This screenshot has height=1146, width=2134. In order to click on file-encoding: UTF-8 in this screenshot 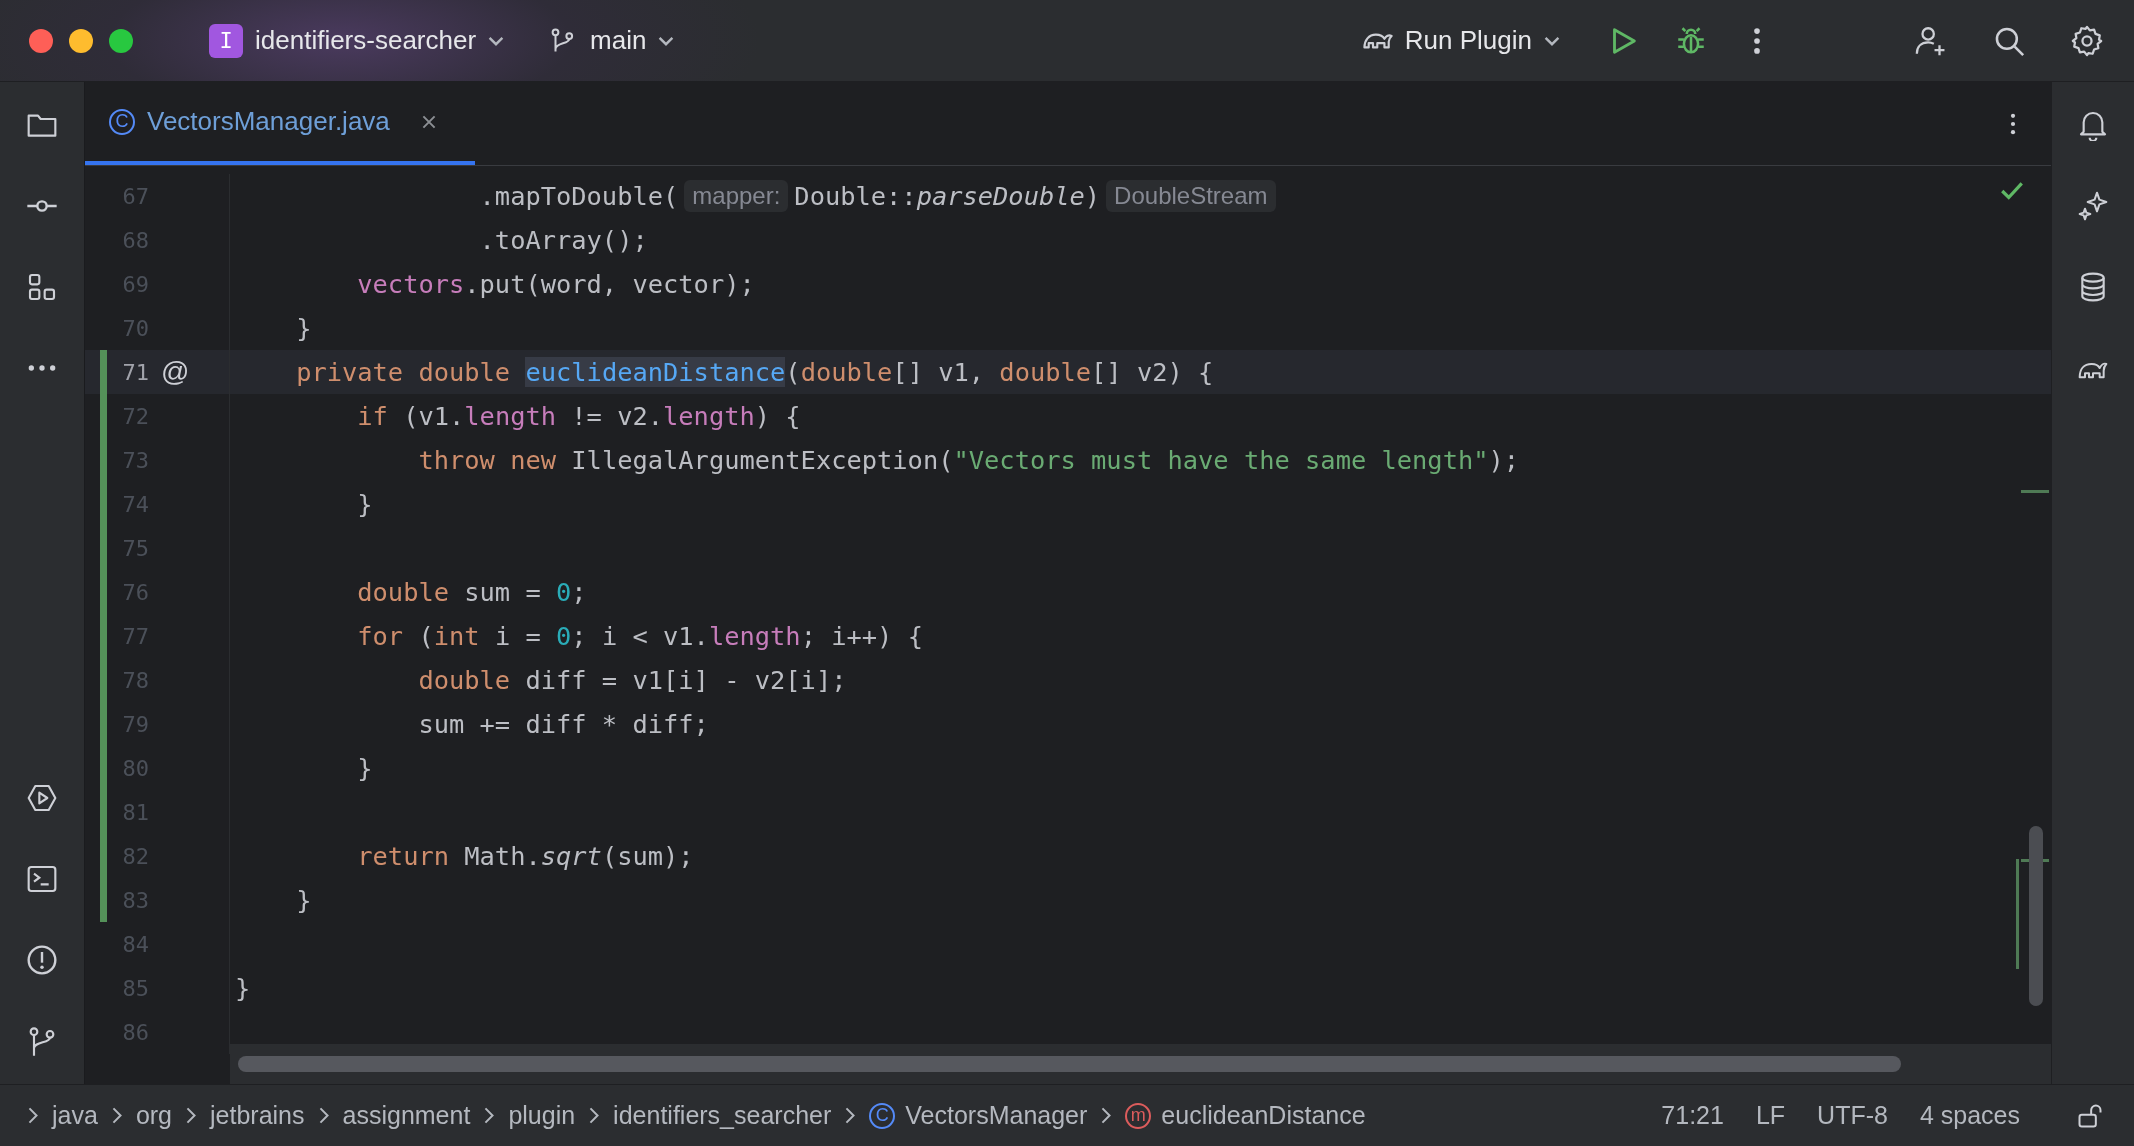, I will do `click(1852, 1115)`.